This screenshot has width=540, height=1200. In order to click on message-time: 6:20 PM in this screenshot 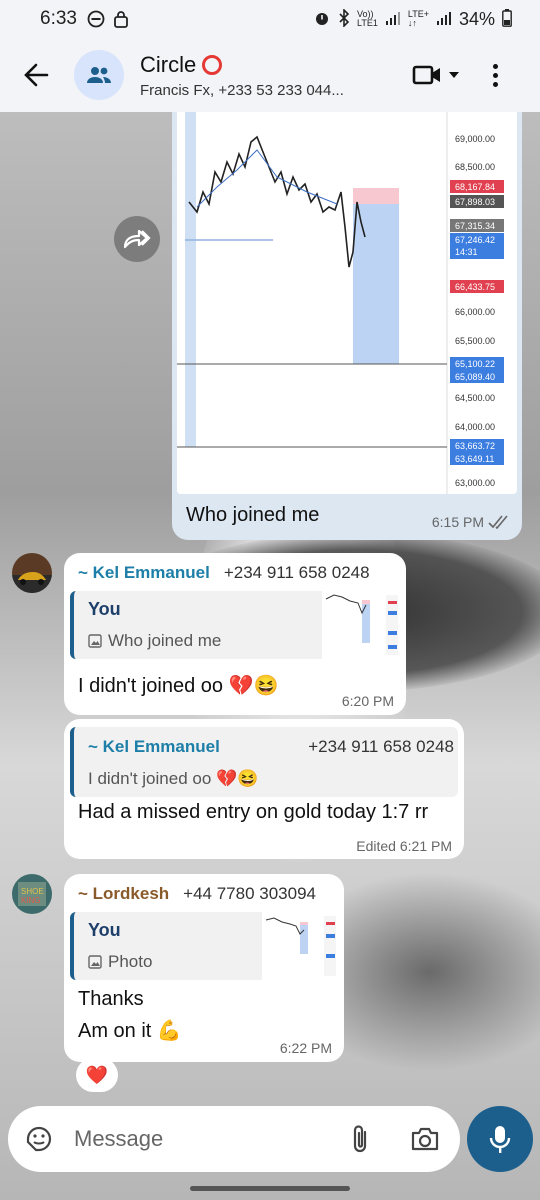, I will do `click(367, 701)`.